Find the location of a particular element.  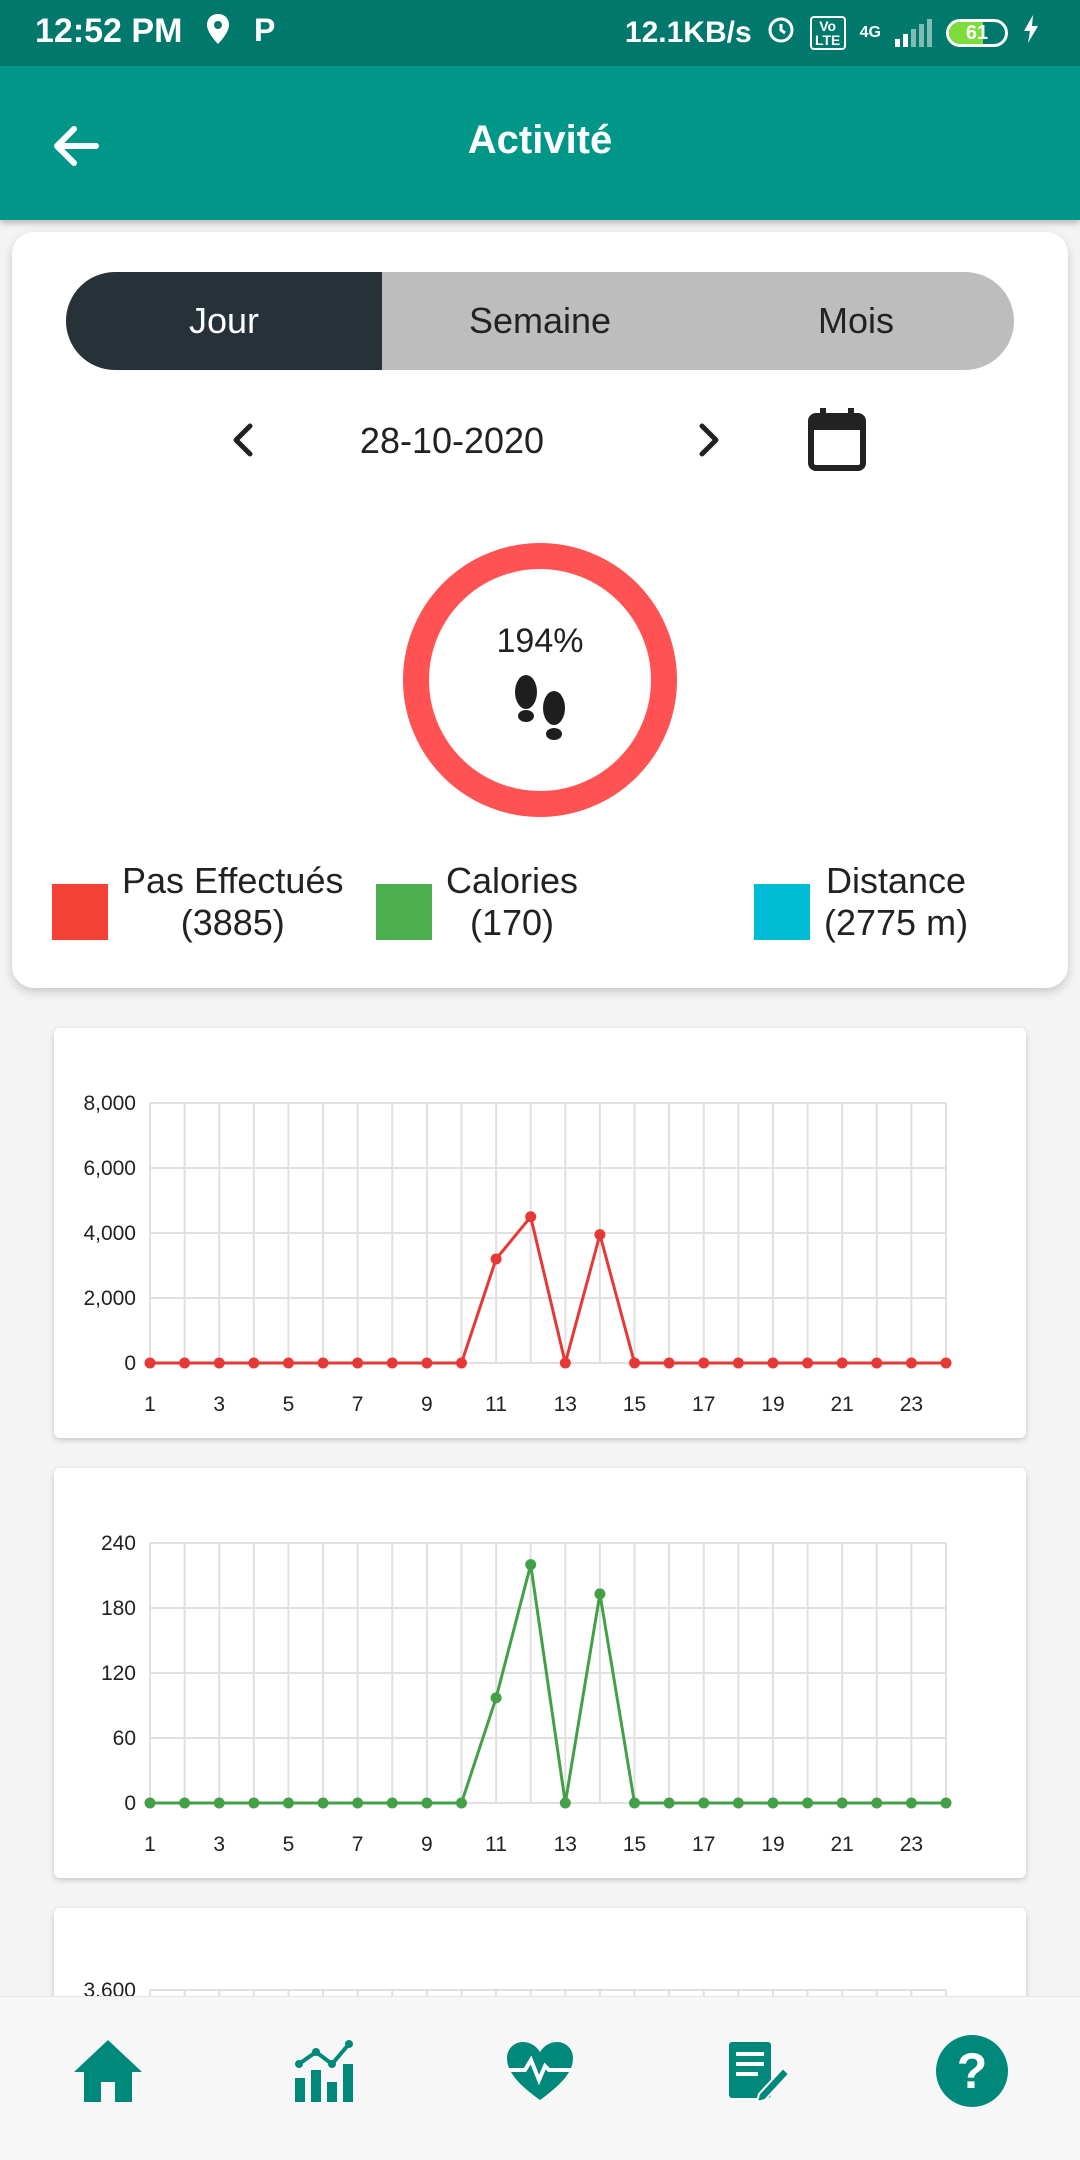

tab-jour: Jour is located at coordinates (224, 321).